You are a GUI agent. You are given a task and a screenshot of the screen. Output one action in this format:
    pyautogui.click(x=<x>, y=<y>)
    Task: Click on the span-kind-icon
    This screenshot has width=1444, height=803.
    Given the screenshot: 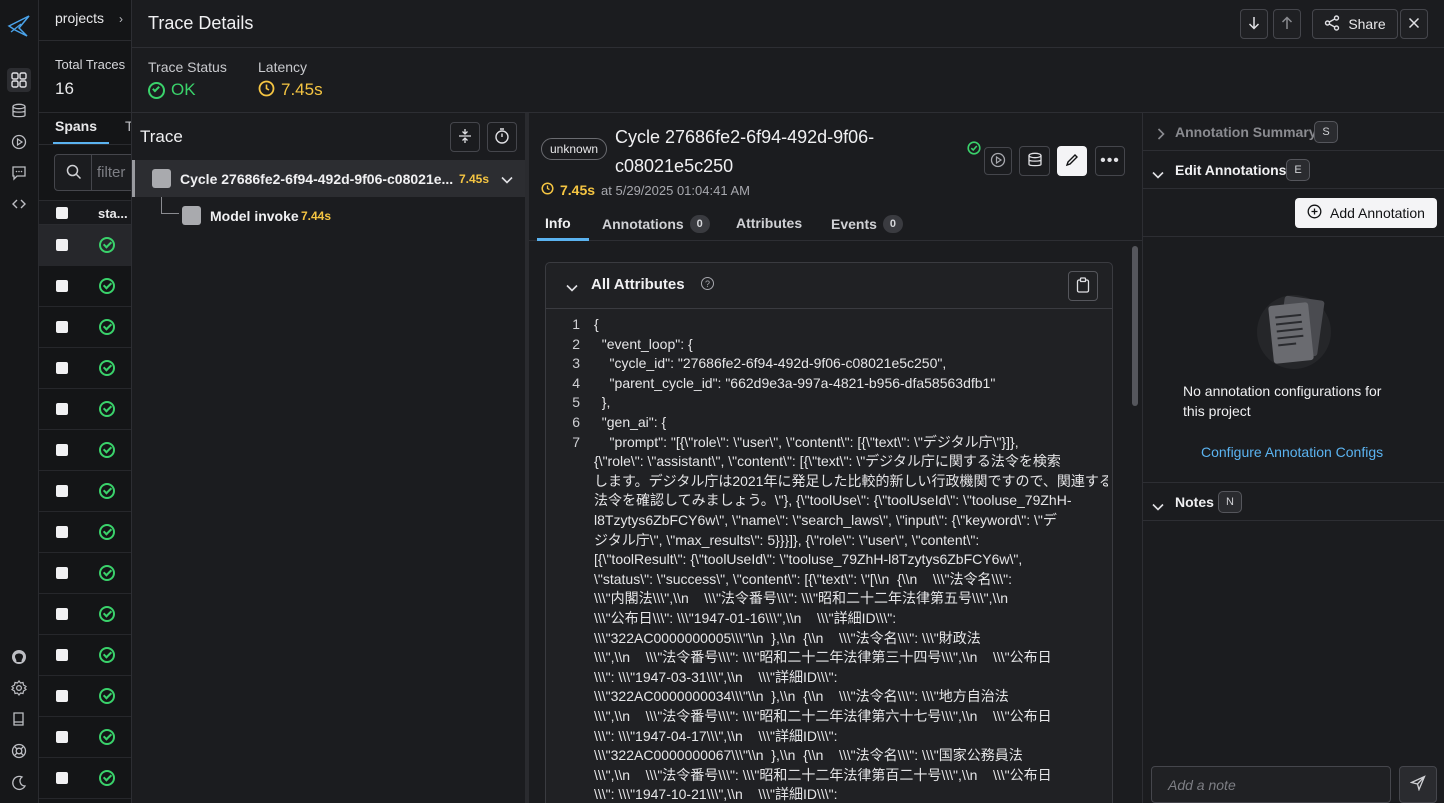 What is the action you would take?
    pyautogui.click(x=161, y=178)
    